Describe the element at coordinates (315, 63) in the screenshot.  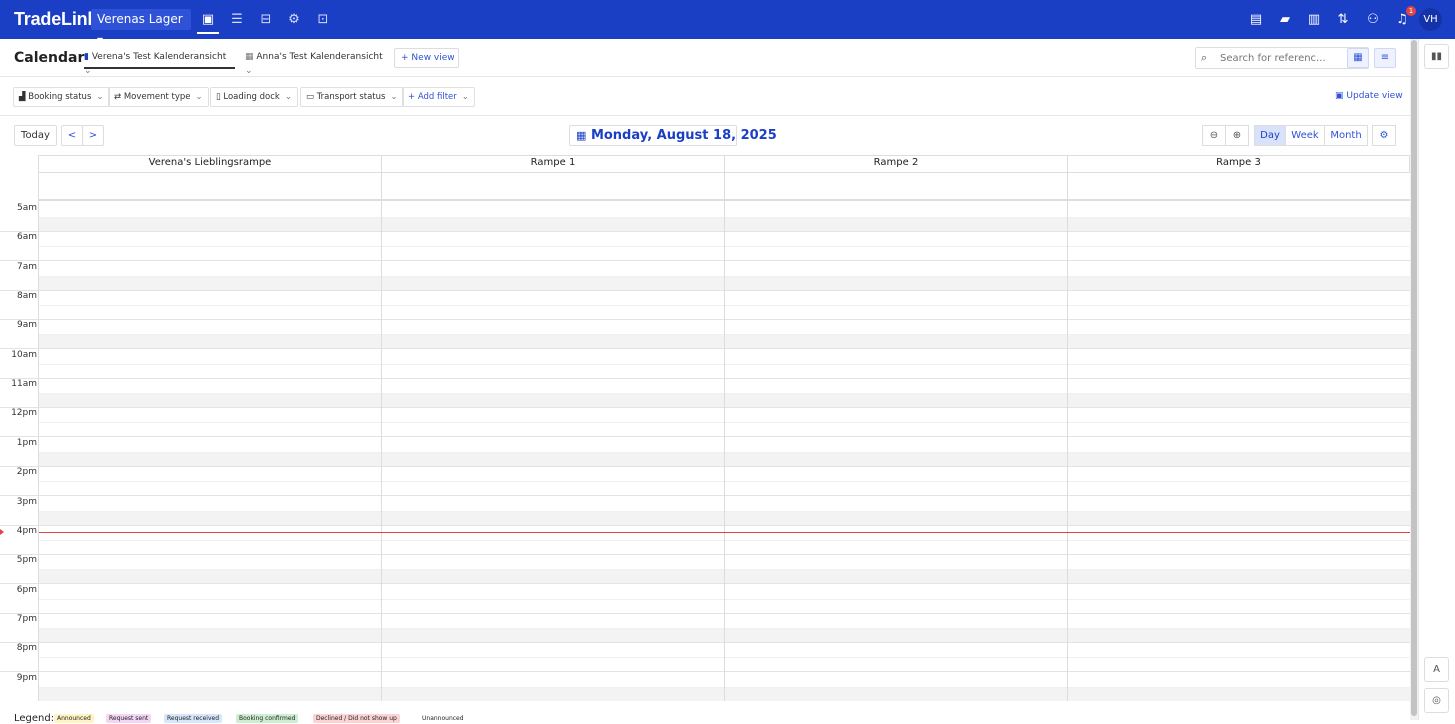
I see `view-tab-anna: ▦ Anna's Test Kalenderansicht ⌄` at that location.